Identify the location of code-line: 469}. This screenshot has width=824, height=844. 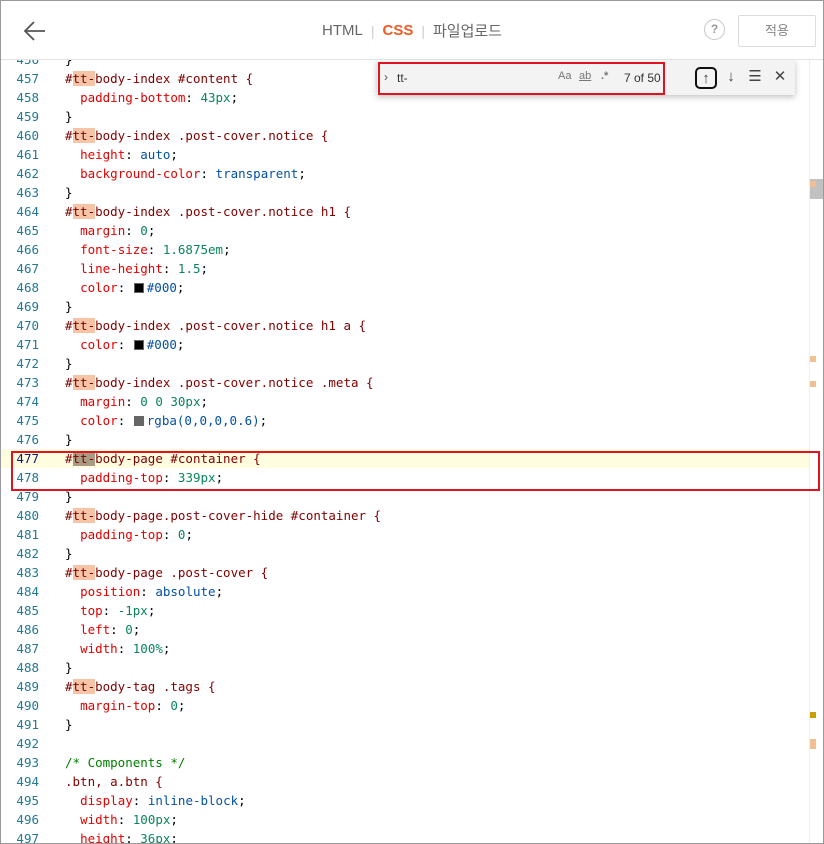
(405, 306).